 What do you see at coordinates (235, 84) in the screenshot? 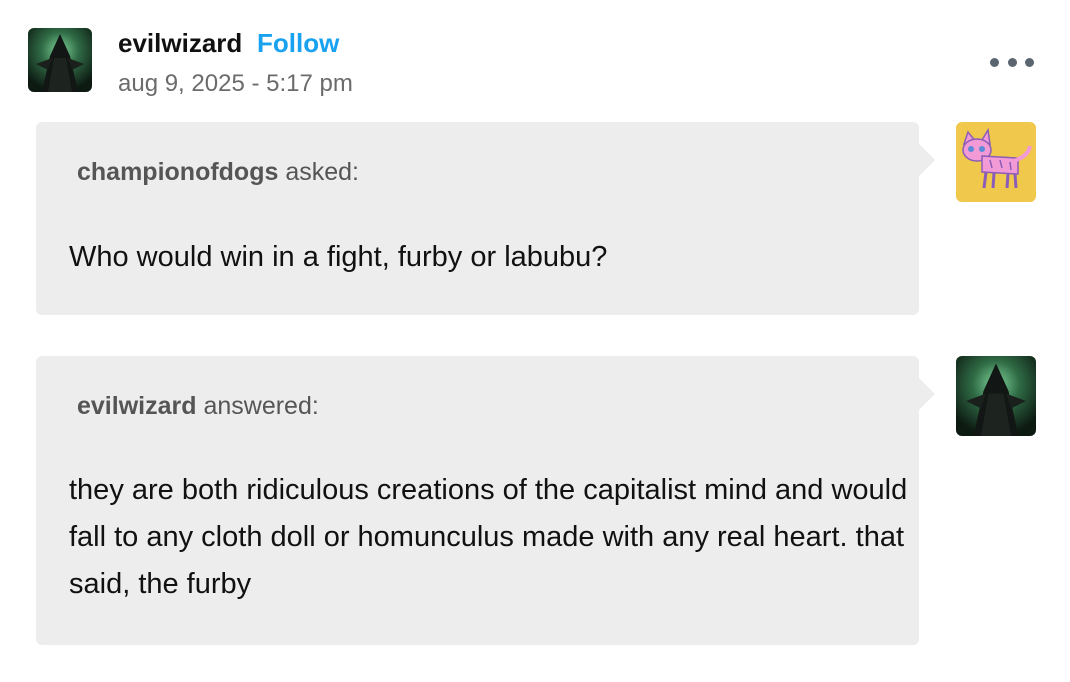
I see `post-timestamp: aug 9, 2025 - 5:17 pm` at bounding box center [235, 84].